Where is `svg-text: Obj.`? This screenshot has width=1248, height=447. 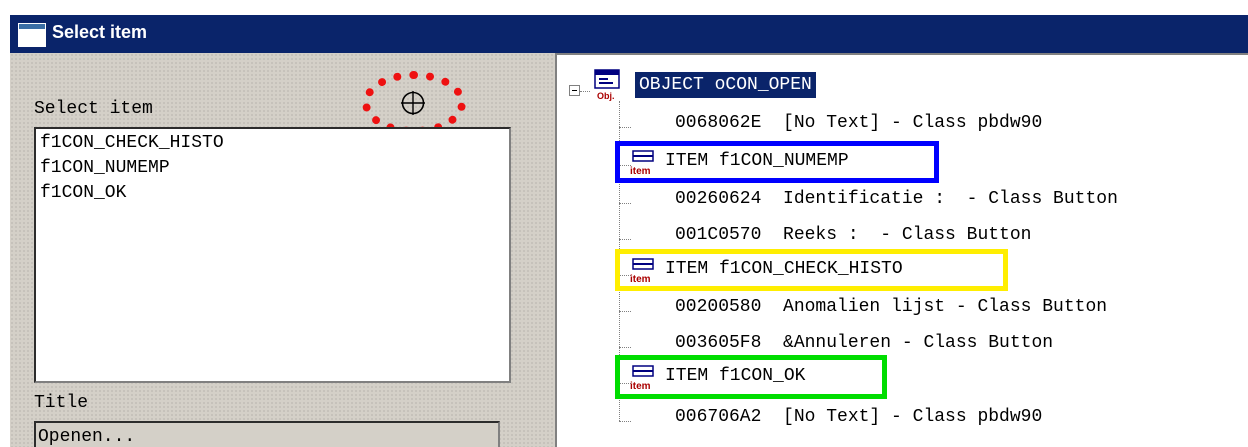 svg-text: Obj. is located at coordinates (606, 96).